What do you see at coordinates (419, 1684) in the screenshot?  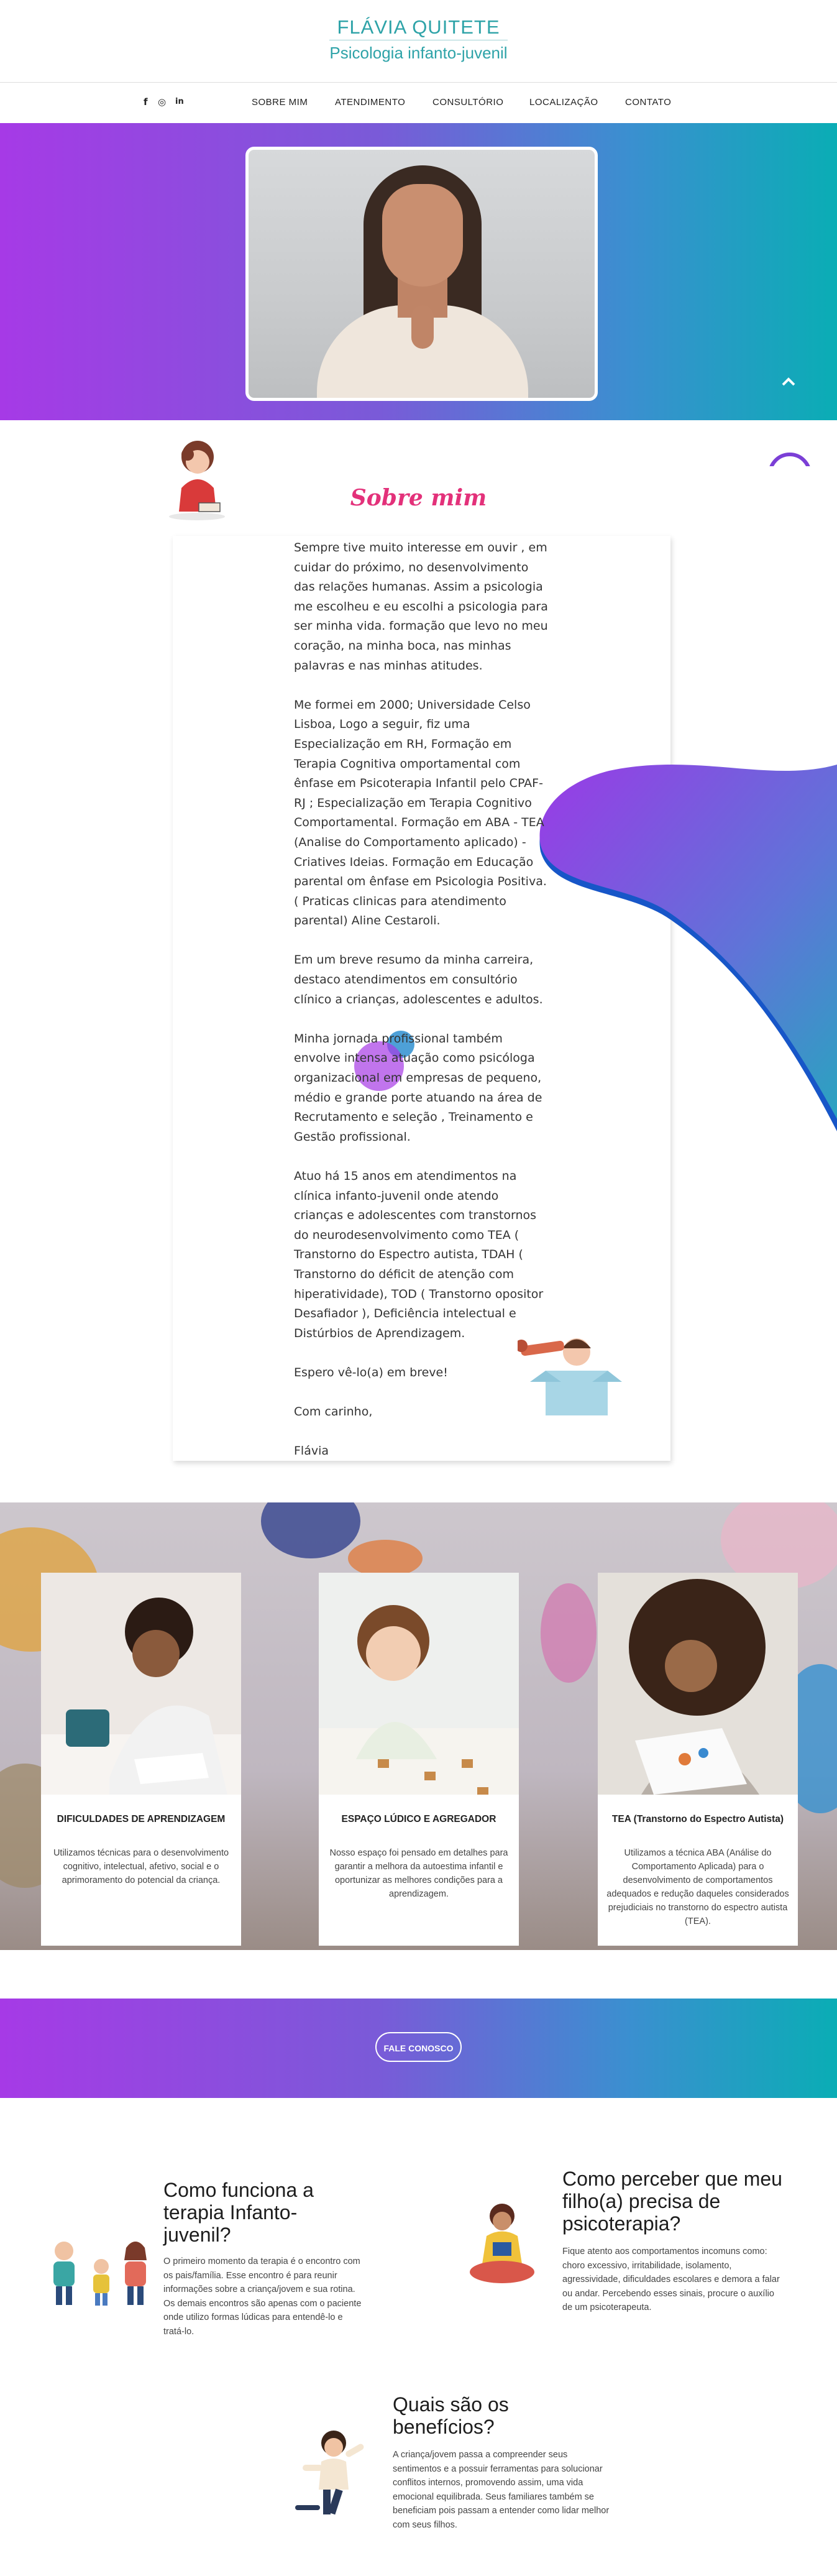 I see `toddler-playing-photo` at bounding box center [419, 1684].